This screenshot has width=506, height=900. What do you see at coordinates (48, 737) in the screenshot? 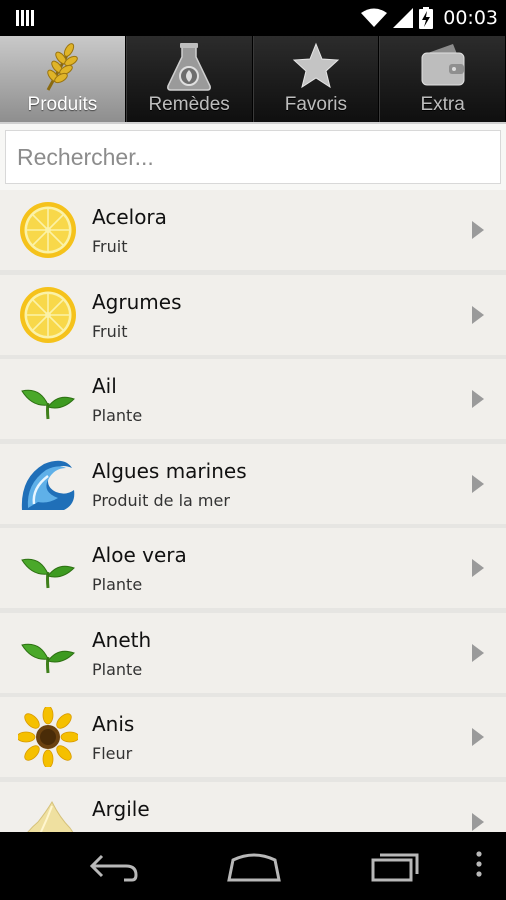
I see `sunflower-icon` at bounding box center [48, 737].